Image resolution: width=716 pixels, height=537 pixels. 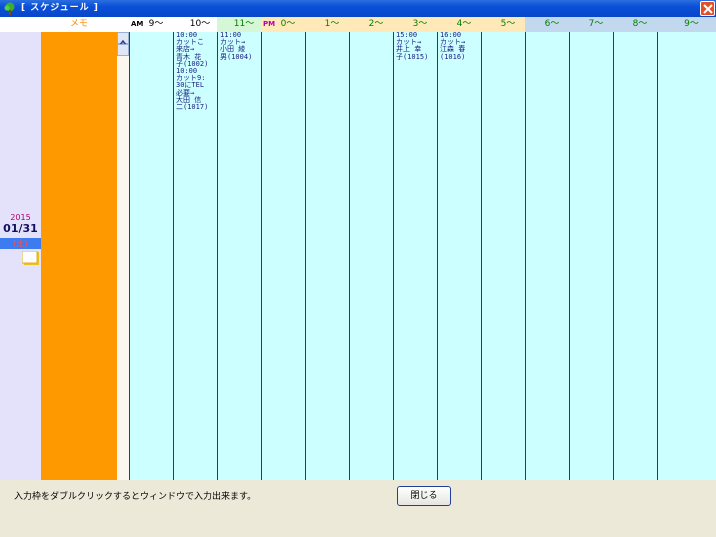 I want to click on hour-label: 8～, so click(x=640, y=24).